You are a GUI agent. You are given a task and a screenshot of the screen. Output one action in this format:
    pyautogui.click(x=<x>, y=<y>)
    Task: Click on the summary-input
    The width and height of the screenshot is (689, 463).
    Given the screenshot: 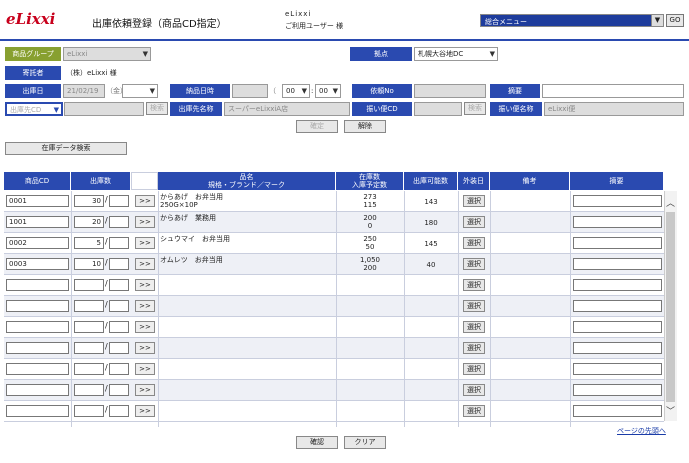 What is the action you would take?
    pyautogui.click(x=613, y=91)
    